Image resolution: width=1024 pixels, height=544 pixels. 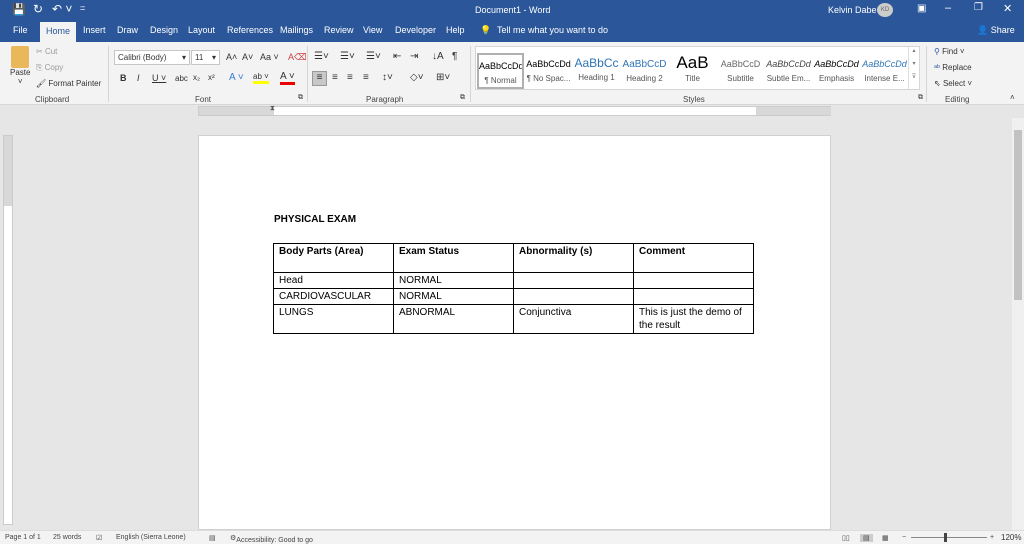 What do you see at coordinates (297, 57) in the screenshot?
I see `clear-formatting-icon: A⌫` at bounding box center [297, 57].